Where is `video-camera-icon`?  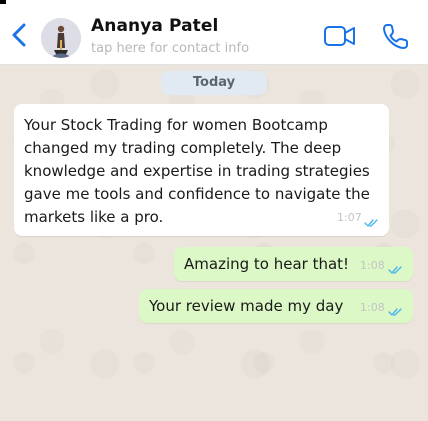
video-camera-icon is located at coordinates (339, 36).